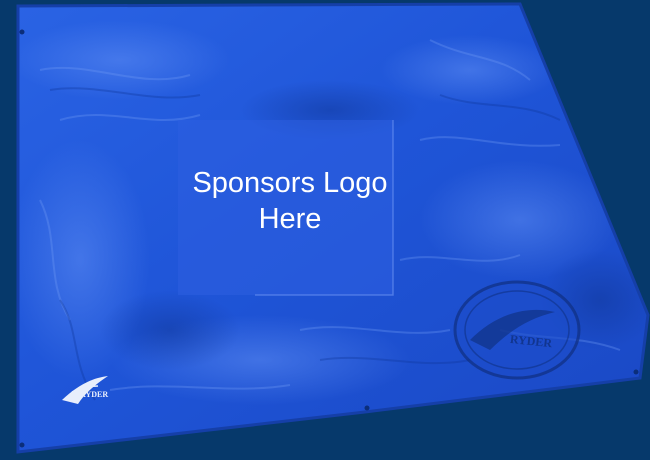 The height and width of the screenshot is (460, 650). What do you see at coordinates (290, 183) in the screenshot?
I see `sponsor-text-line1: Sponsors Logo` at bounding box center [290, 183].